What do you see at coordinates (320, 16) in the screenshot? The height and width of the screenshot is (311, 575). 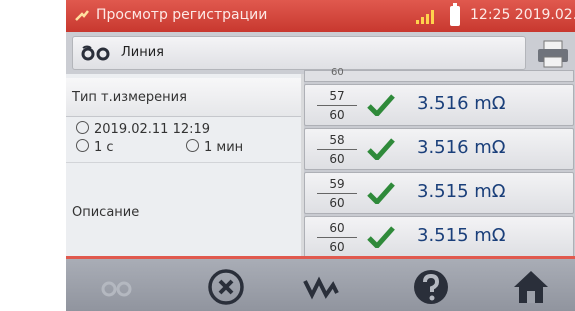 I see `status-bar: Просмотр регистрации 12:25 2019.02.11` at bounding box center [320, 16].